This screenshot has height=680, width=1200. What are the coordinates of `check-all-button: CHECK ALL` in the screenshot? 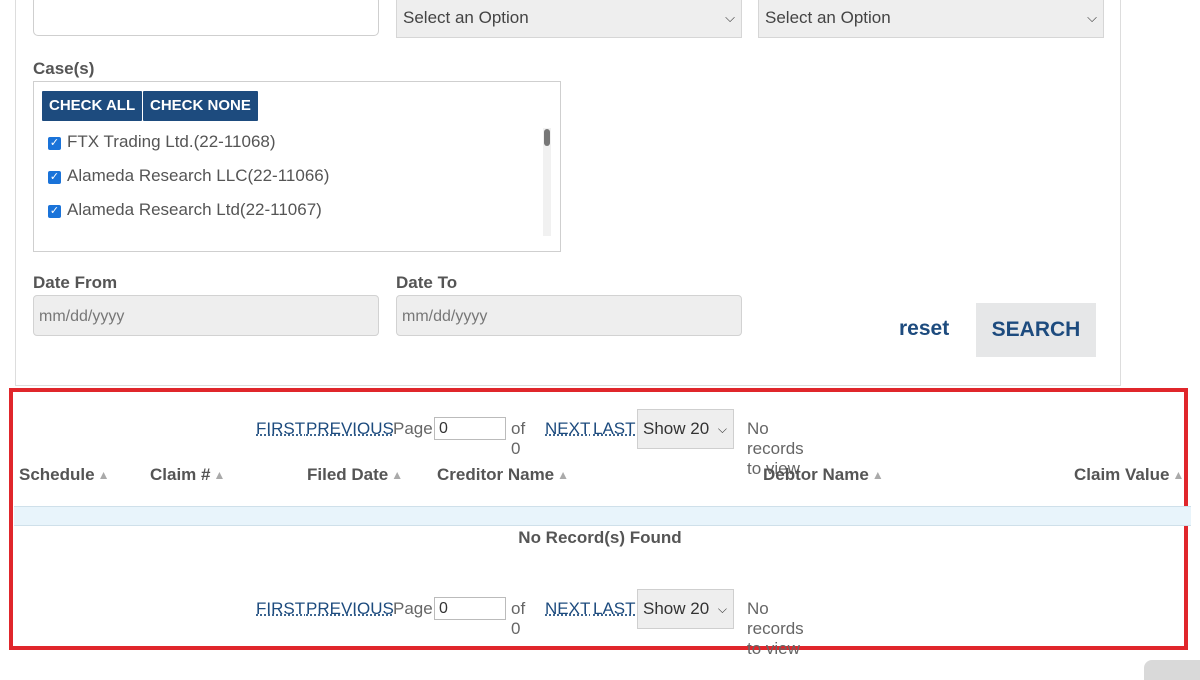 It's located at (92, 106).